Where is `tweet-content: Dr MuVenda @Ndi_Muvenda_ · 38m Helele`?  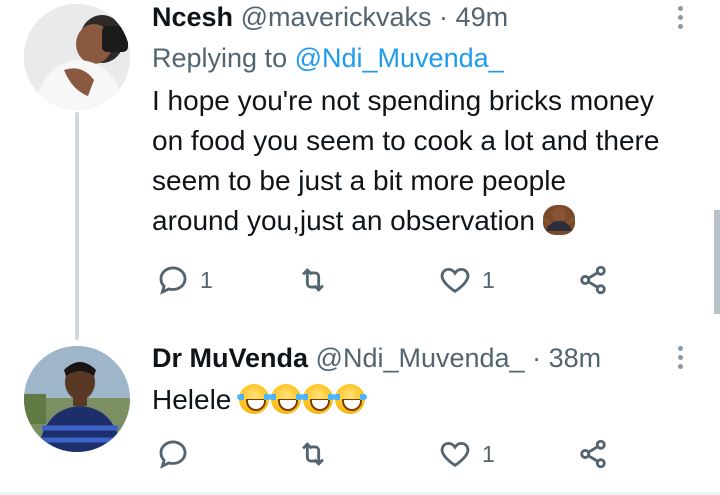 tweet-content: Dr MuVenda @Ndi_Muvenda_ · 38m Helele is located at coordinates (406, 380).